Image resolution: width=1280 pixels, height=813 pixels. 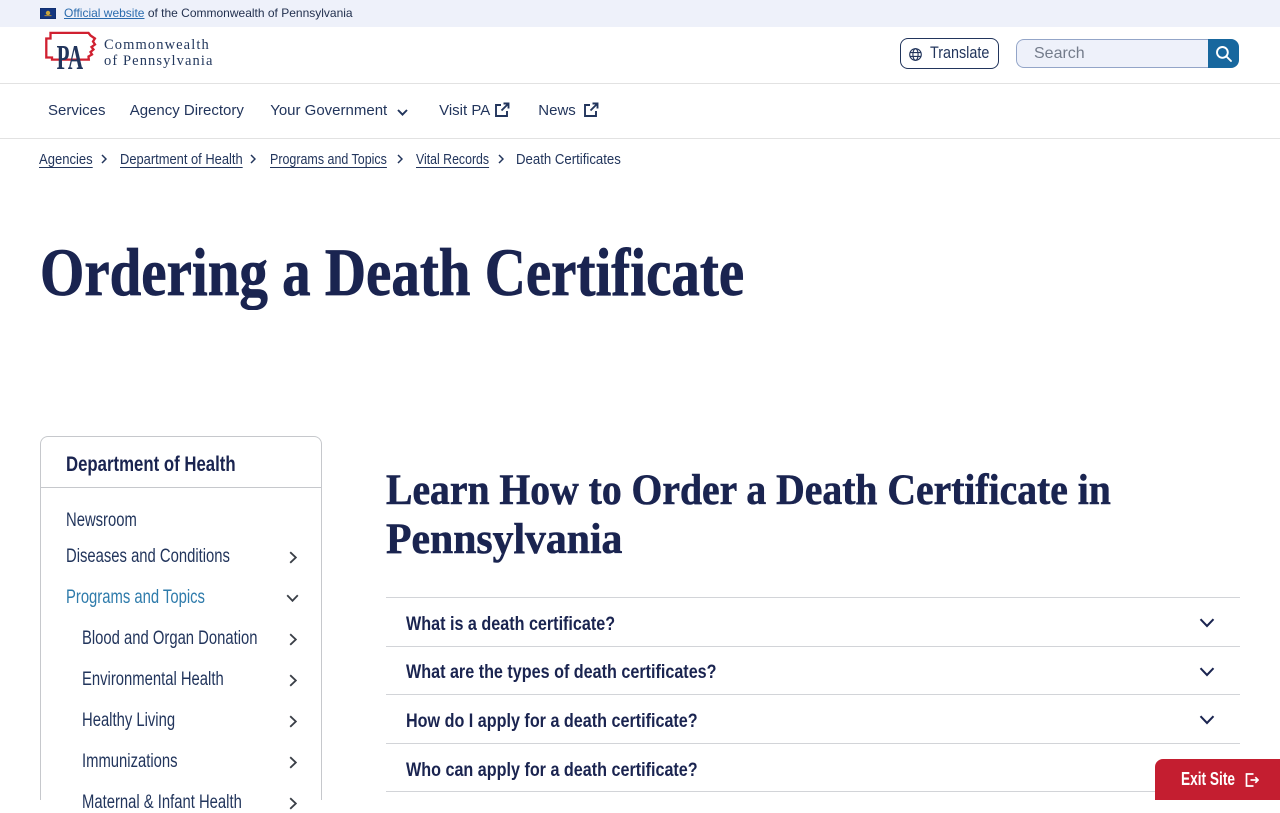 What do you see at coordinates (70, 55) in the screenshot?
I see `svg-text: PA` at bounding box center [70, 55].